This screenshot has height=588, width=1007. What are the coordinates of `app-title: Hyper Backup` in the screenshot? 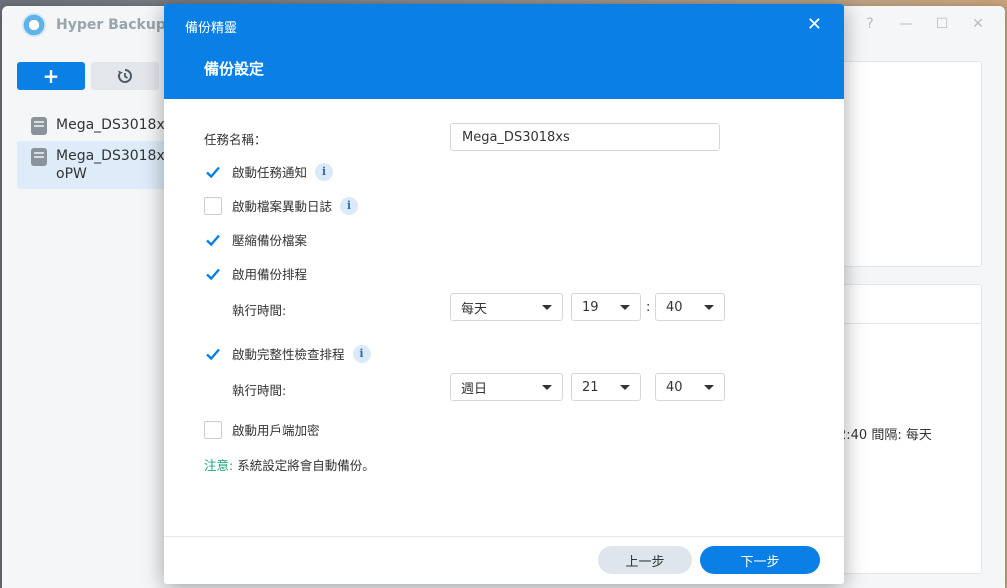 It's located at (111, 25).